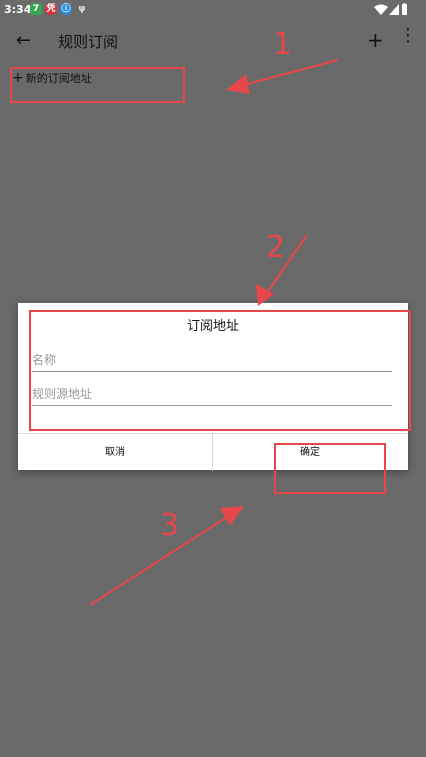 This screenshot has width=426, height=757. What do you see at coordinates (275, 247) in the screenshot?
I see `annotation-label: 2` at bounding box center [275, 247].